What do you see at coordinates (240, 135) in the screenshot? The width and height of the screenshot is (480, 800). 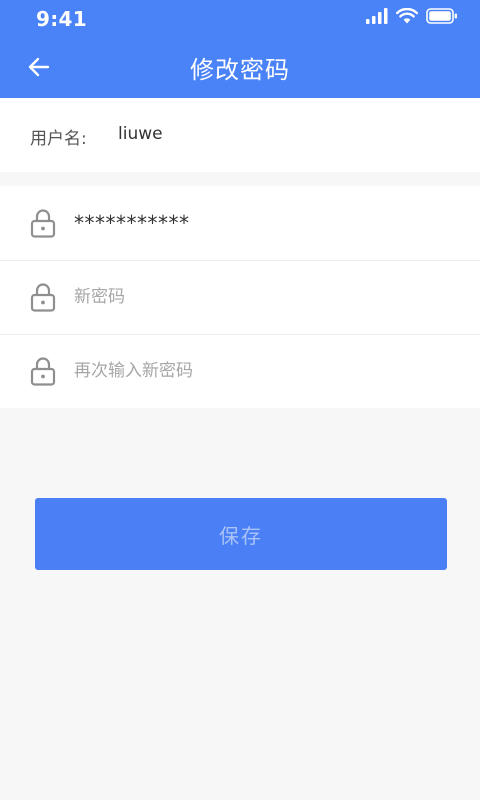 I see `username-row: 用户名: liuwe` at bounding box center [240, 135].